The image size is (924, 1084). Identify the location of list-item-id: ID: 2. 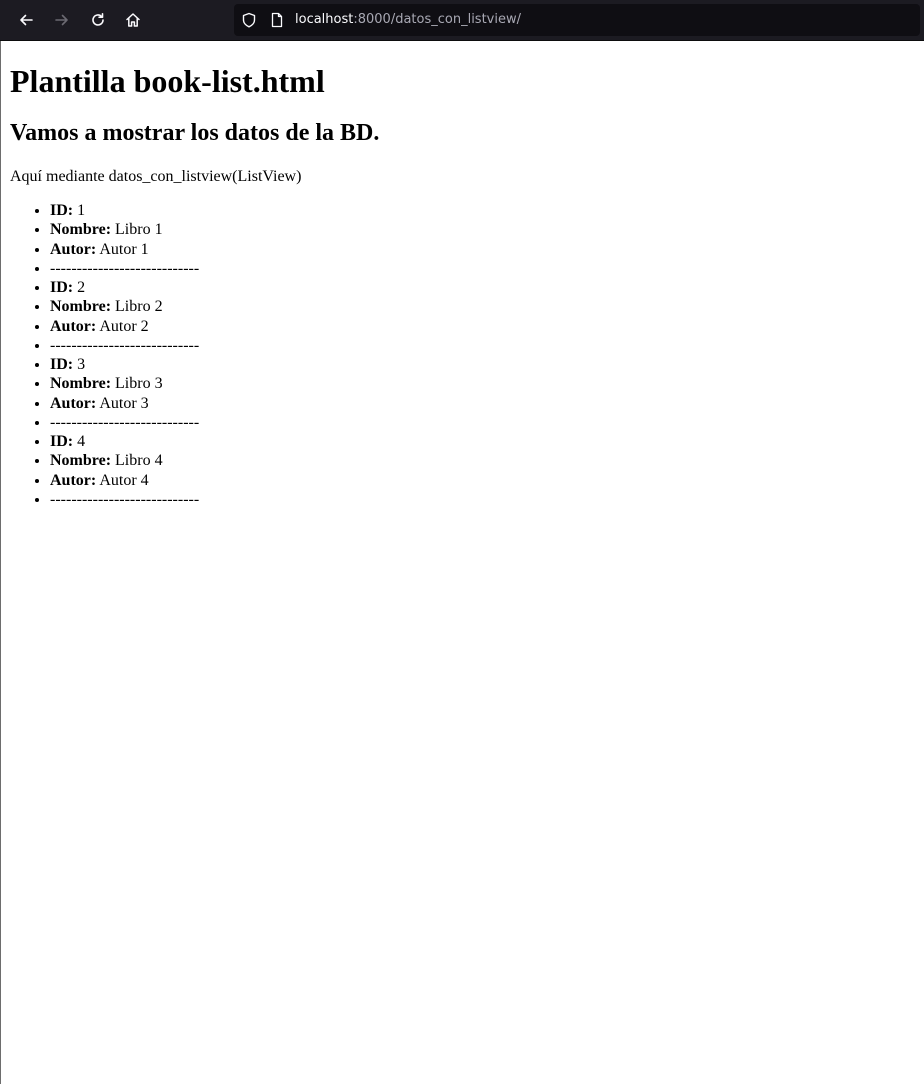
(482, 287).